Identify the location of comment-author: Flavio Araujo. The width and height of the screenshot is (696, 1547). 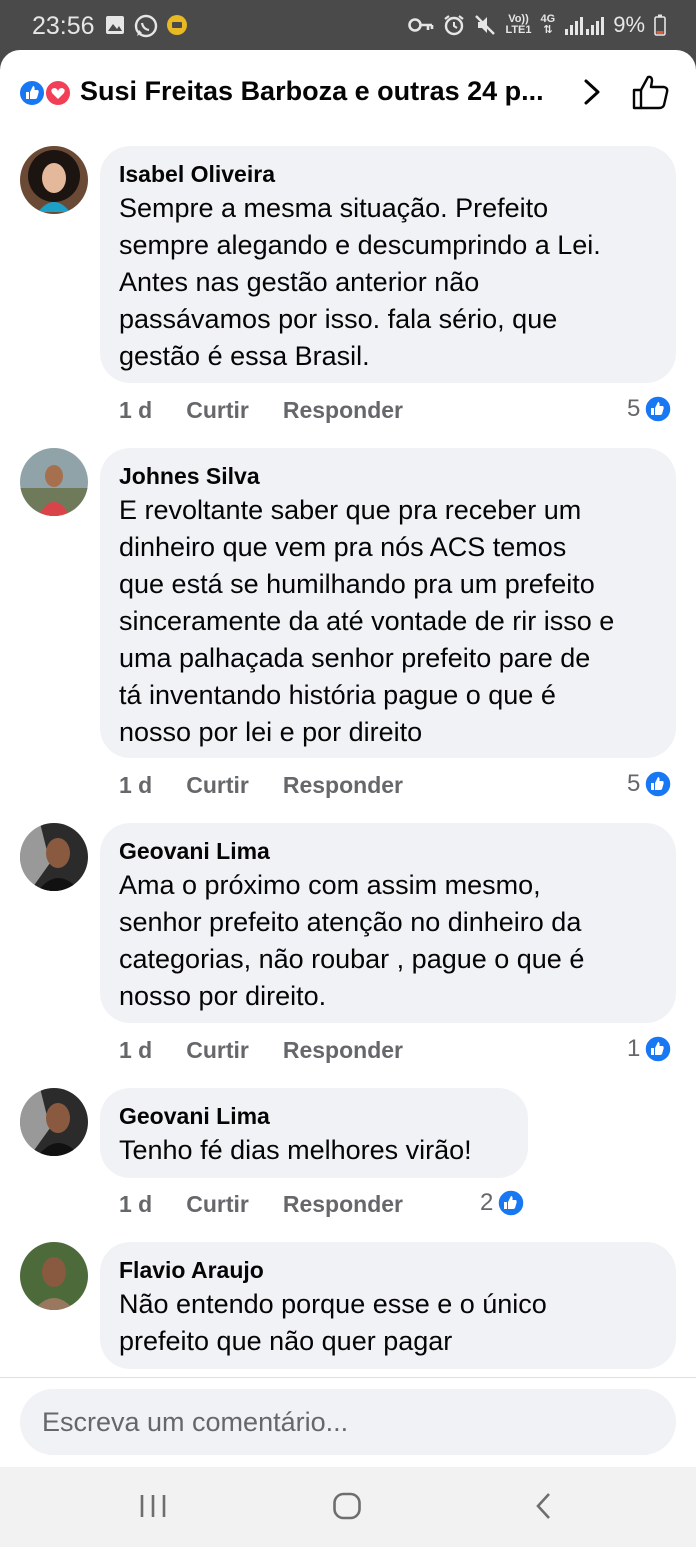
(387, 1270).